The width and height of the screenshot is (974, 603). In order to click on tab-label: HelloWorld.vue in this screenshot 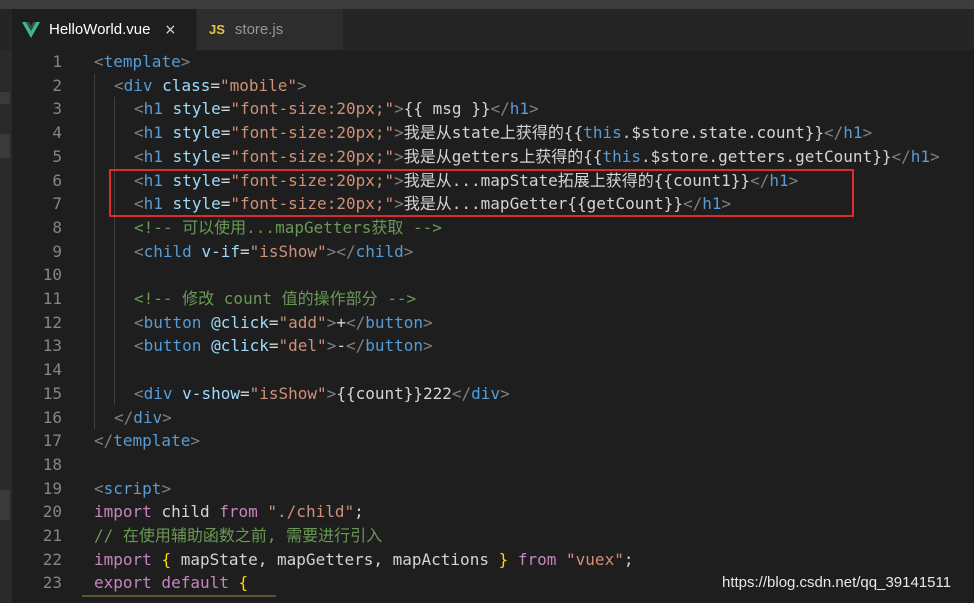, I will do `click(100, 29)`.